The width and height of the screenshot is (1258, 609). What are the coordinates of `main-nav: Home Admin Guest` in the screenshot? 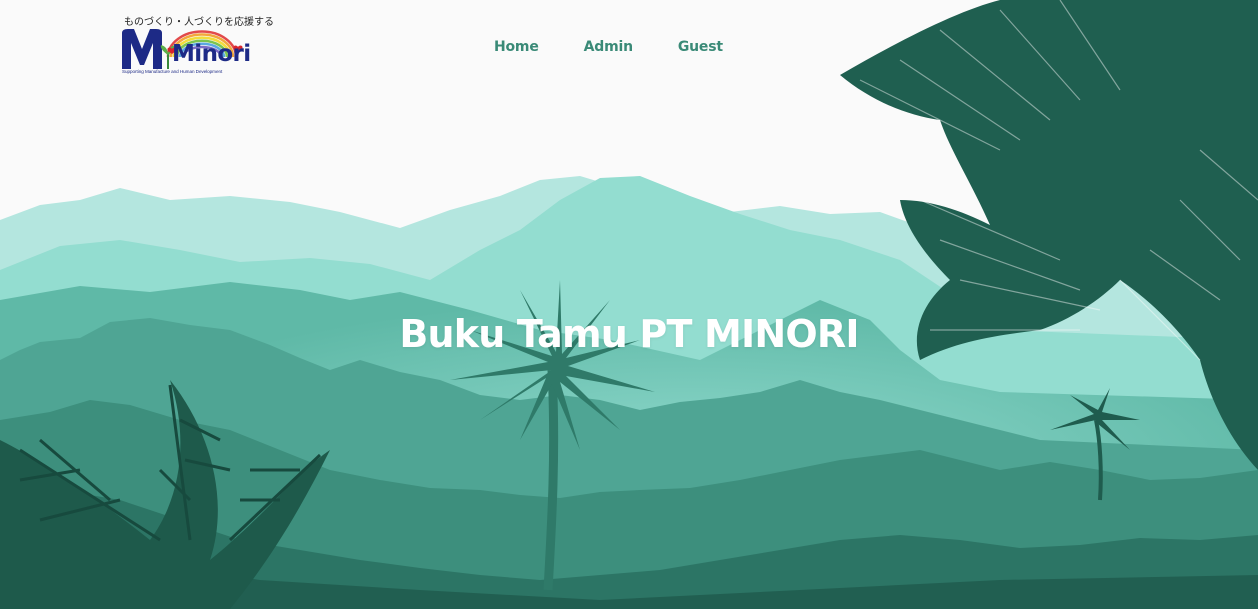 It's located at (631, 47).